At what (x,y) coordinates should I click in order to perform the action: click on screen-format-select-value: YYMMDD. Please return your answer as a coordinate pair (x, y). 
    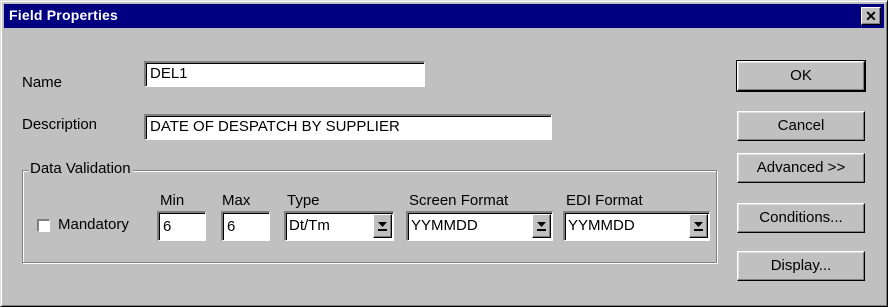
    Looking at the image, I should click on (444, 225).